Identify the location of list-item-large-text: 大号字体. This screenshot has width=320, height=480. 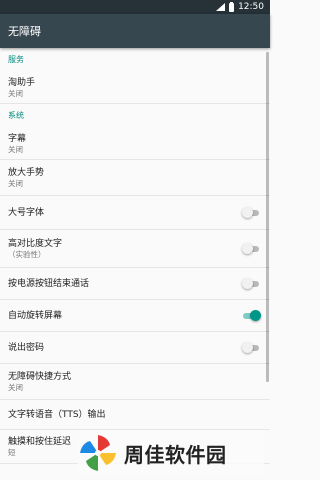
(135, 213).